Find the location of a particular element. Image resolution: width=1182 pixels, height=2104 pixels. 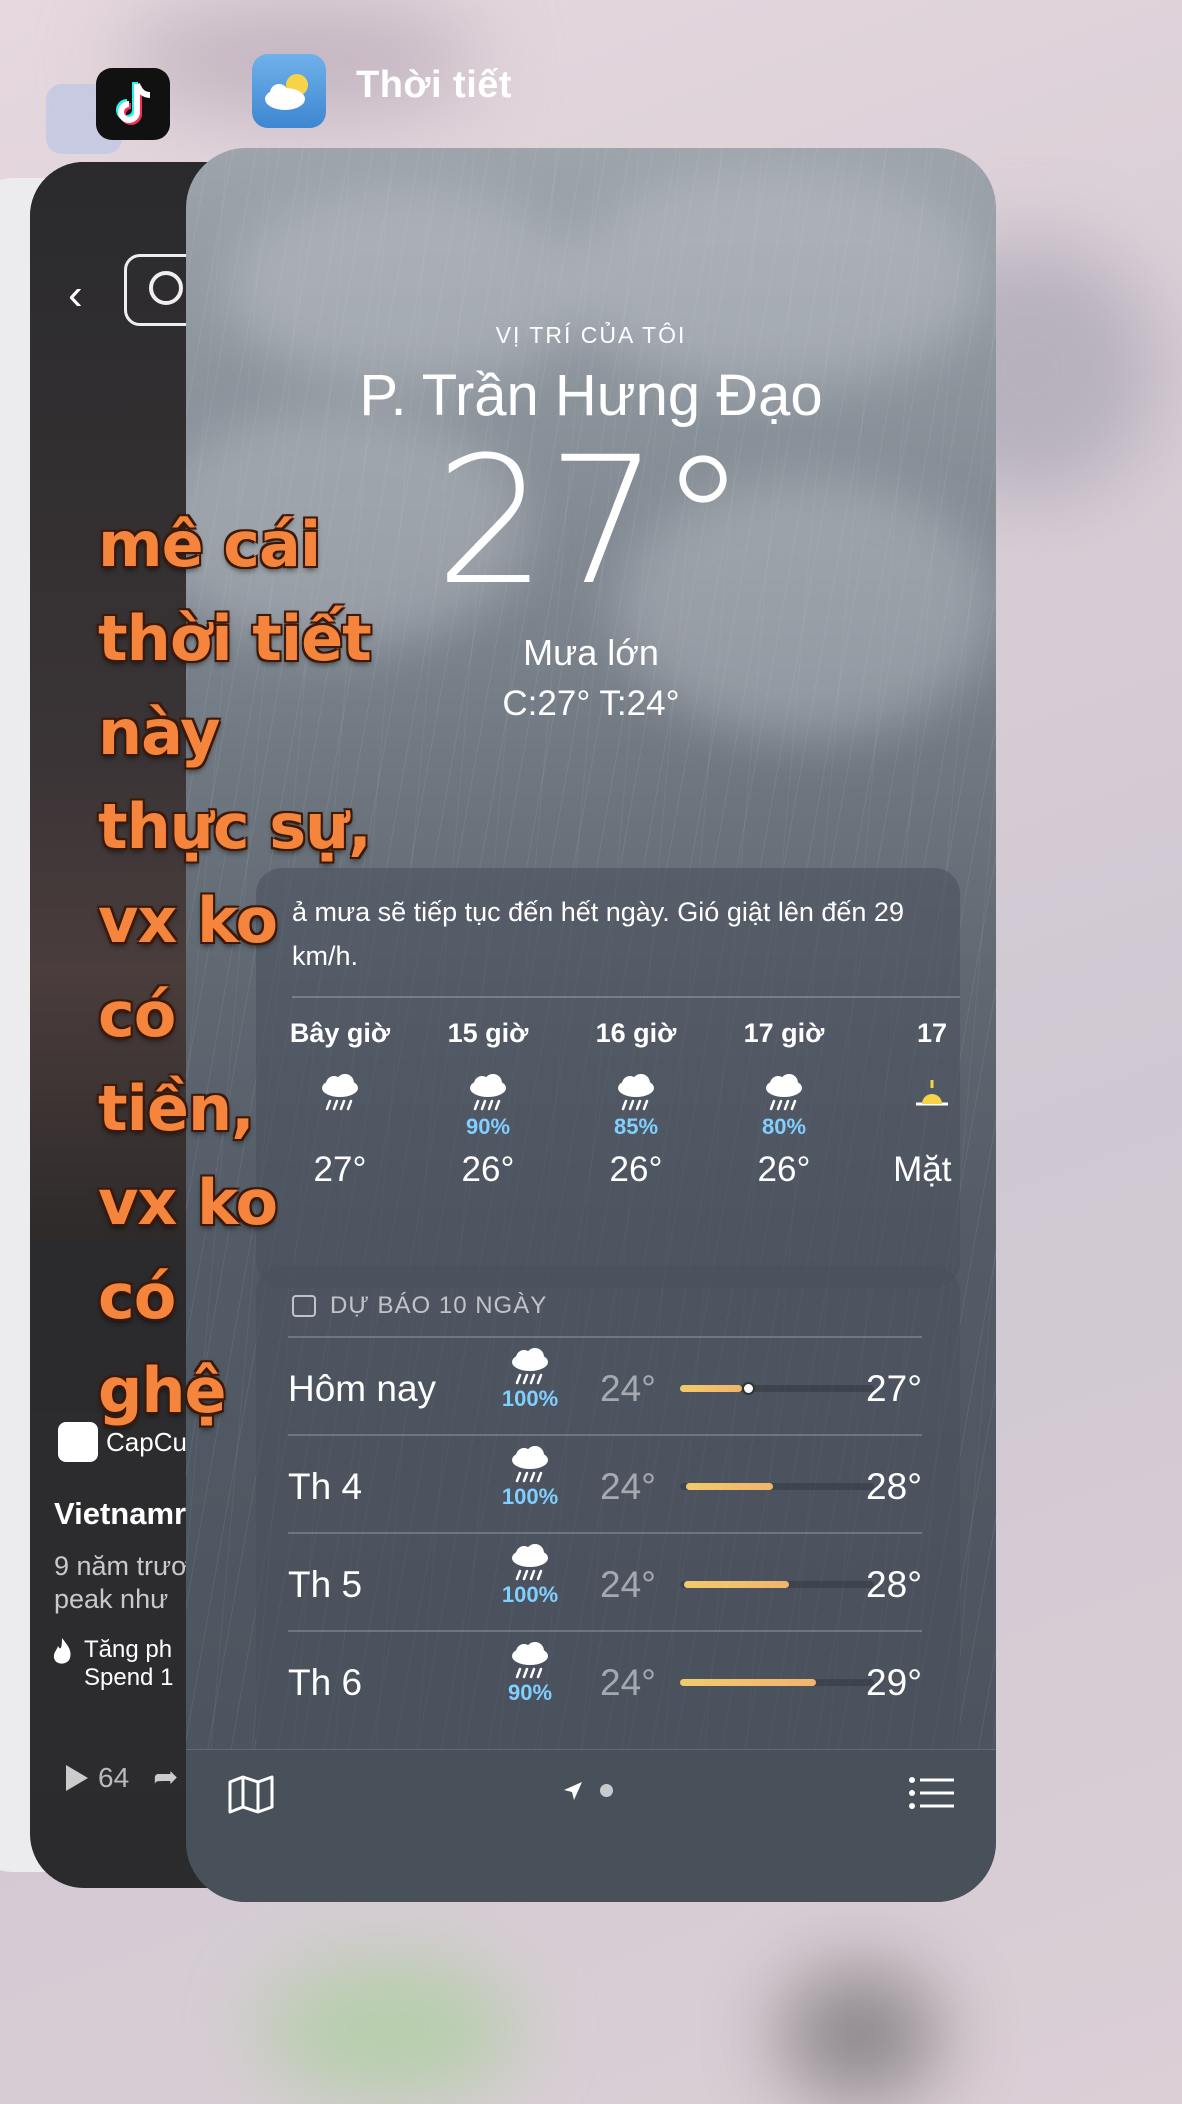

precipitation-chance: 85% is located at coordinates (636, 1126).